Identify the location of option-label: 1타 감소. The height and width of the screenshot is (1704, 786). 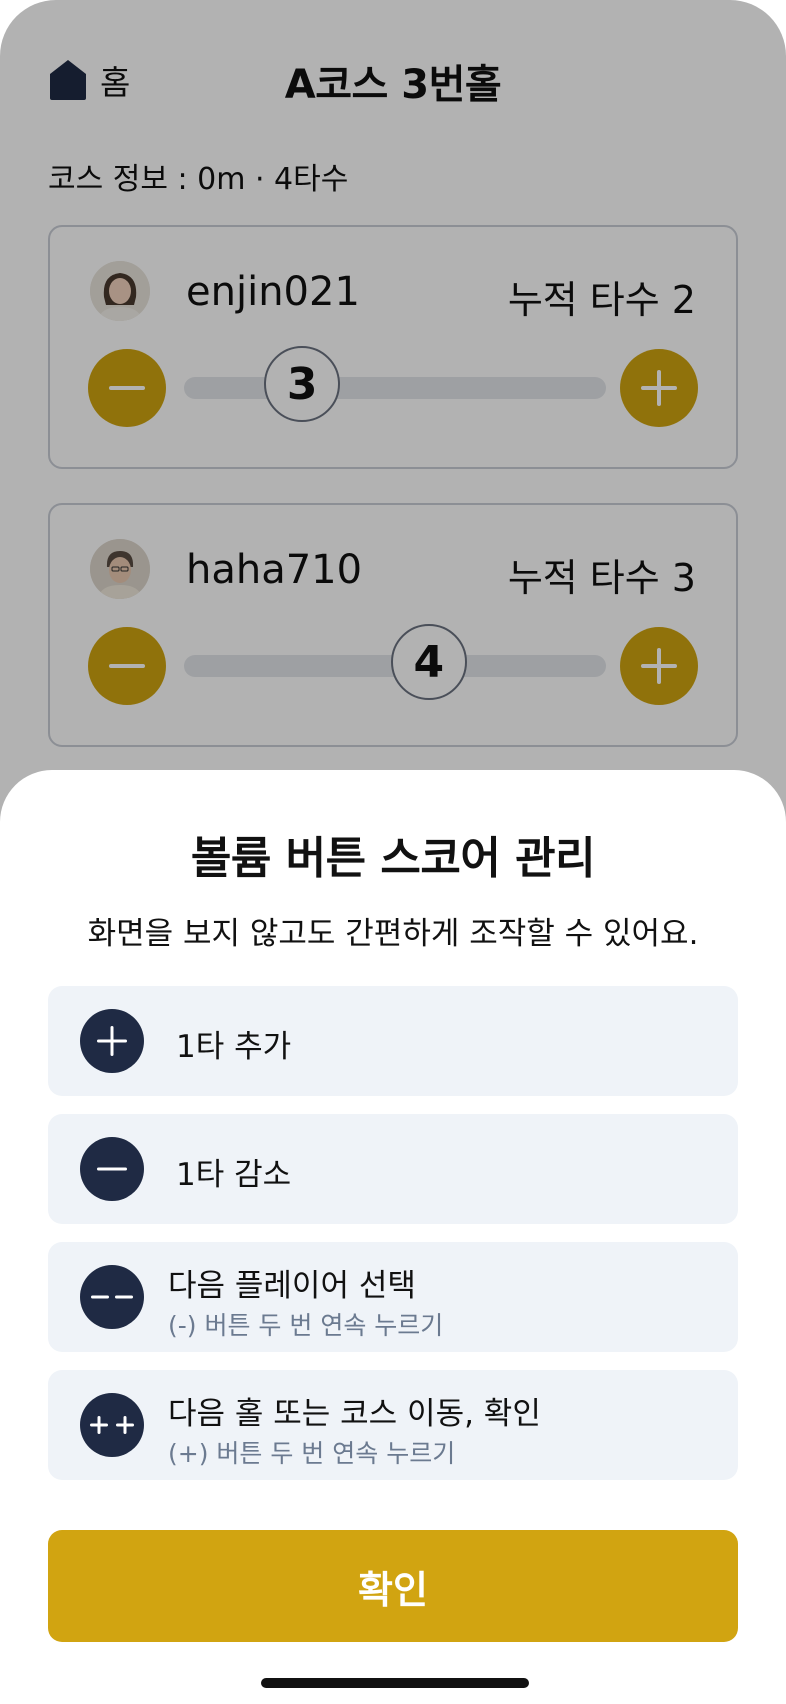
(234, 1175).